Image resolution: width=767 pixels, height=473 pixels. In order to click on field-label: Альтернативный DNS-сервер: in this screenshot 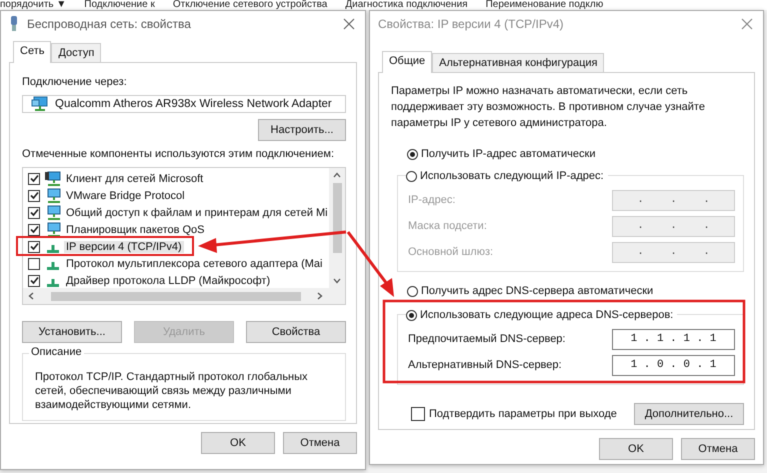, I will do `click(485, 365)`.